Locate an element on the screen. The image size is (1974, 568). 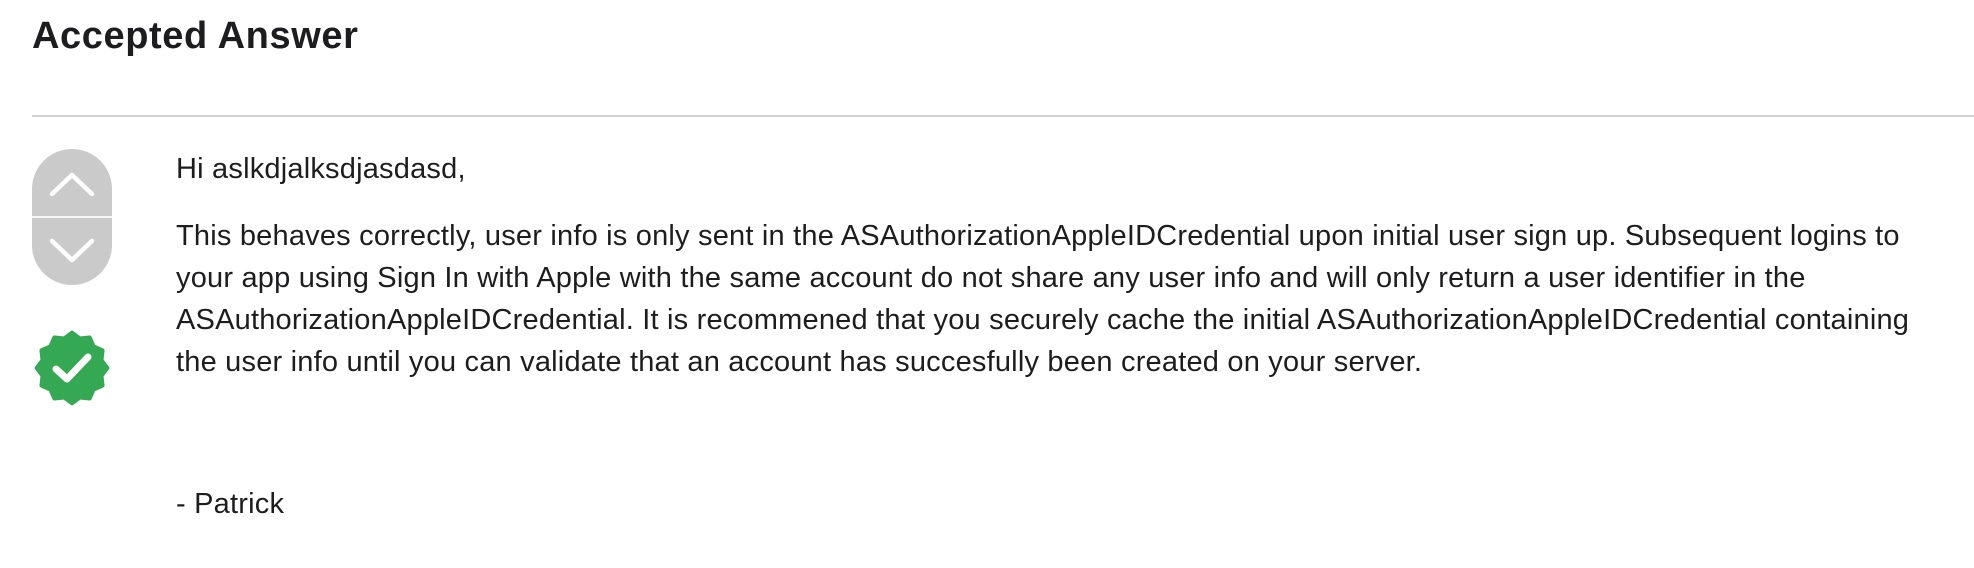
answer-greeting: Hi aslkdjalksdjasdasd, is located at coordinates (321, 169).